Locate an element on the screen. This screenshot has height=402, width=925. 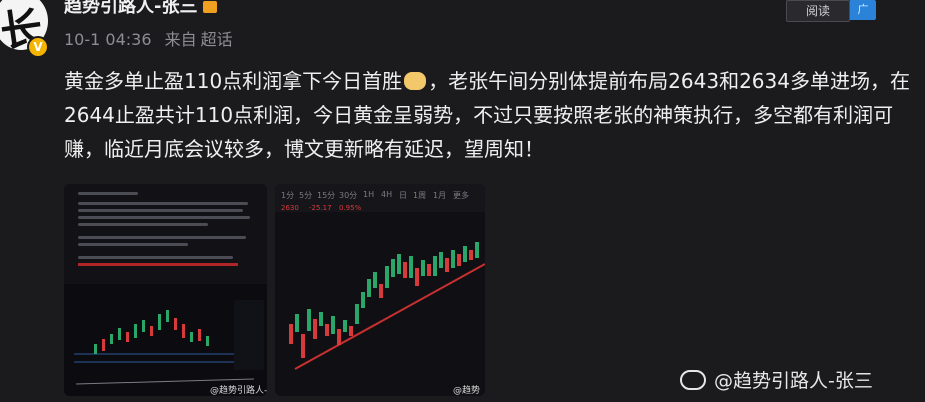
mini-candles is located at coordinates (151, 332).